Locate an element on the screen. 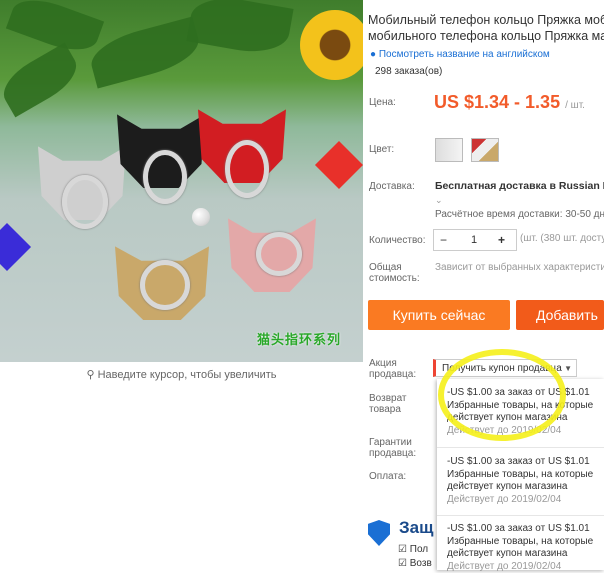 The height and width of the screenshot is (573, 604). payment-label: Оплата: is located at coordinates (387, 476).